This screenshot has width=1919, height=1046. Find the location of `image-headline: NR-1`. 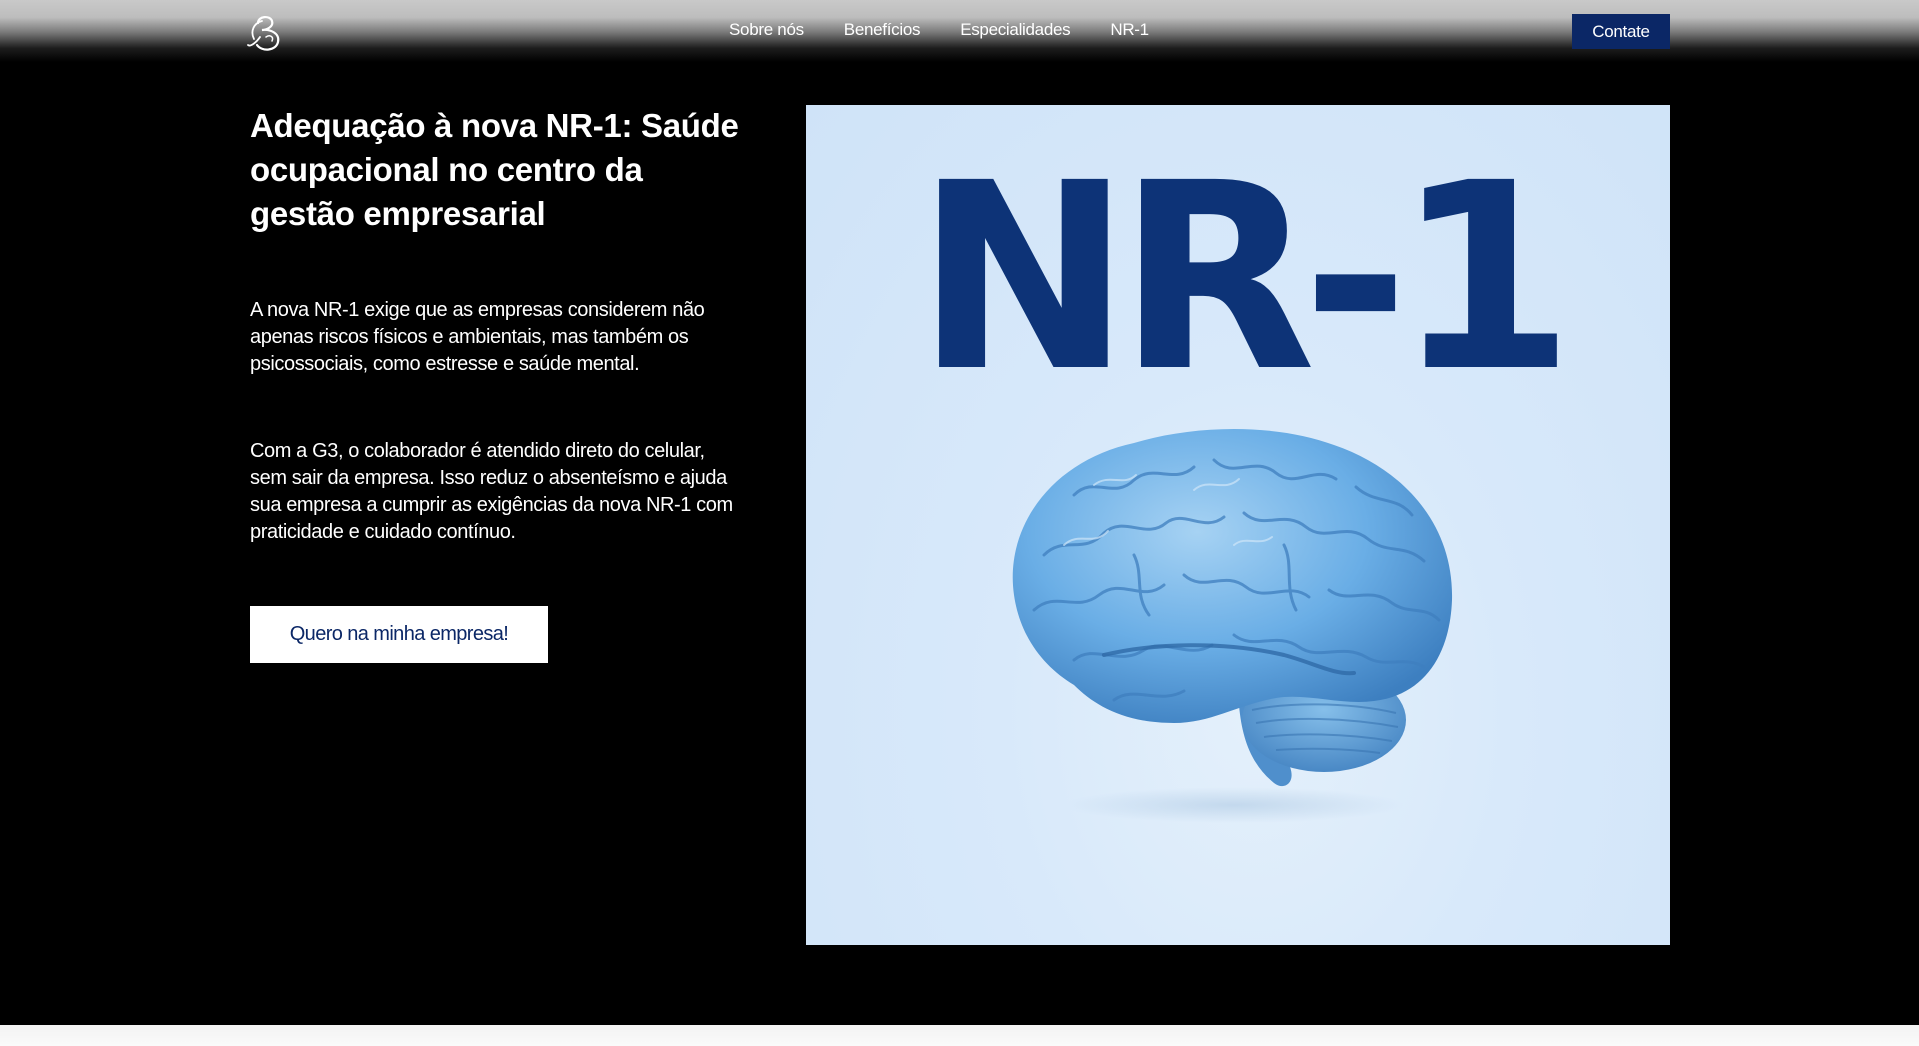

image-headline: NR-1 is located at coordinates (1244, 278).